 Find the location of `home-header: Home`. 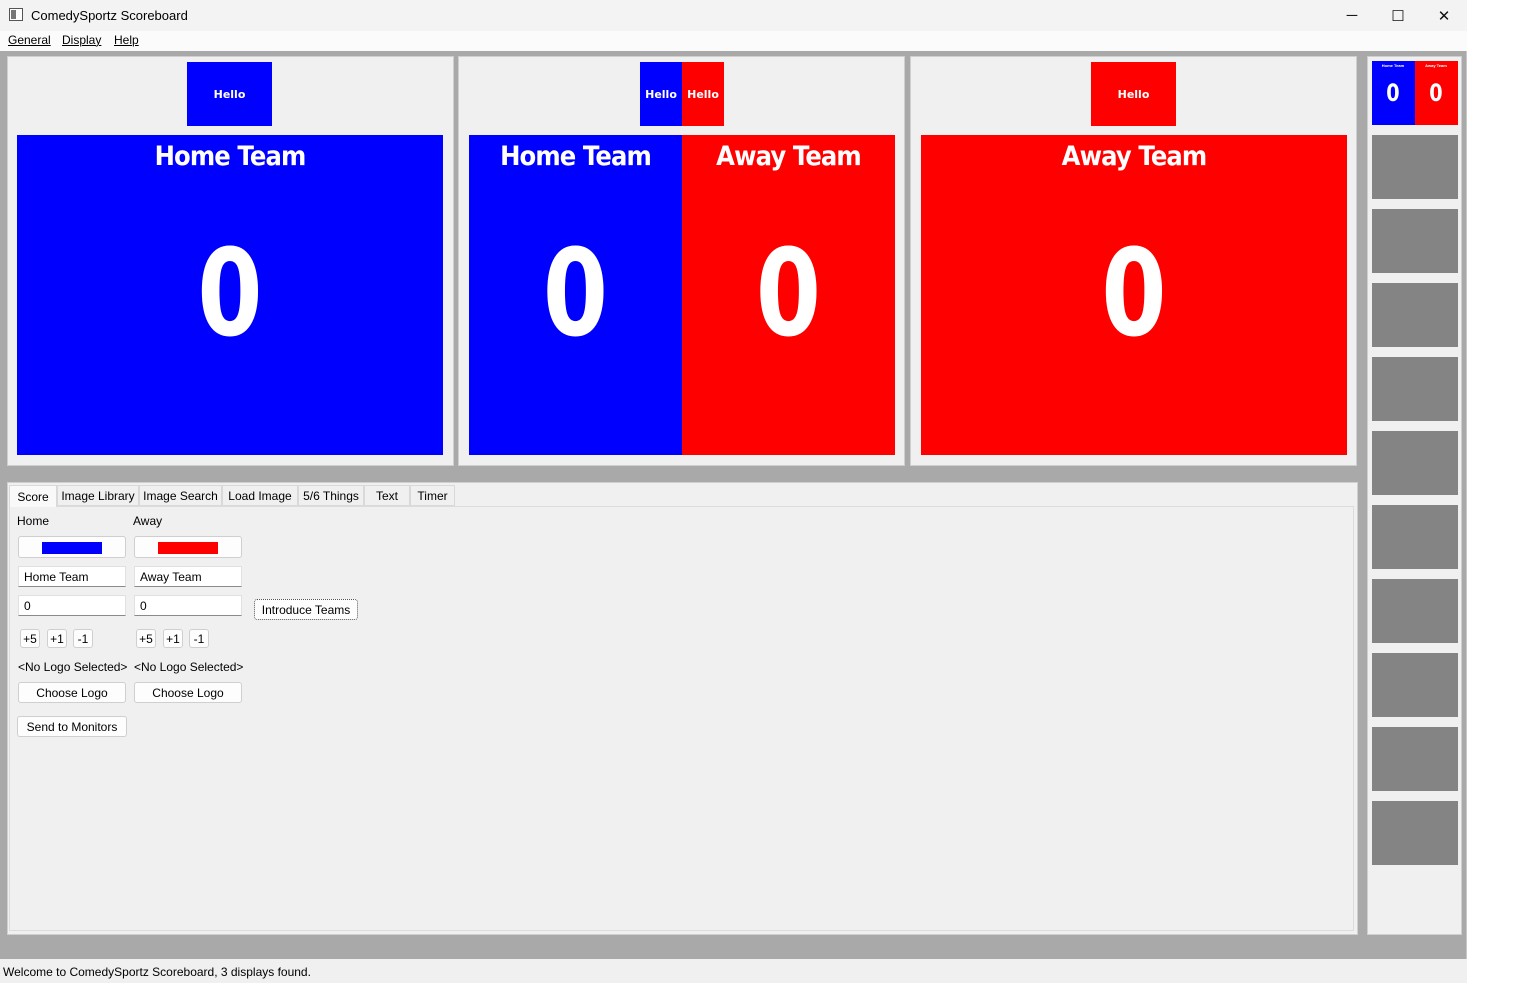

home-header: Home is located at coordinates (33, 521).